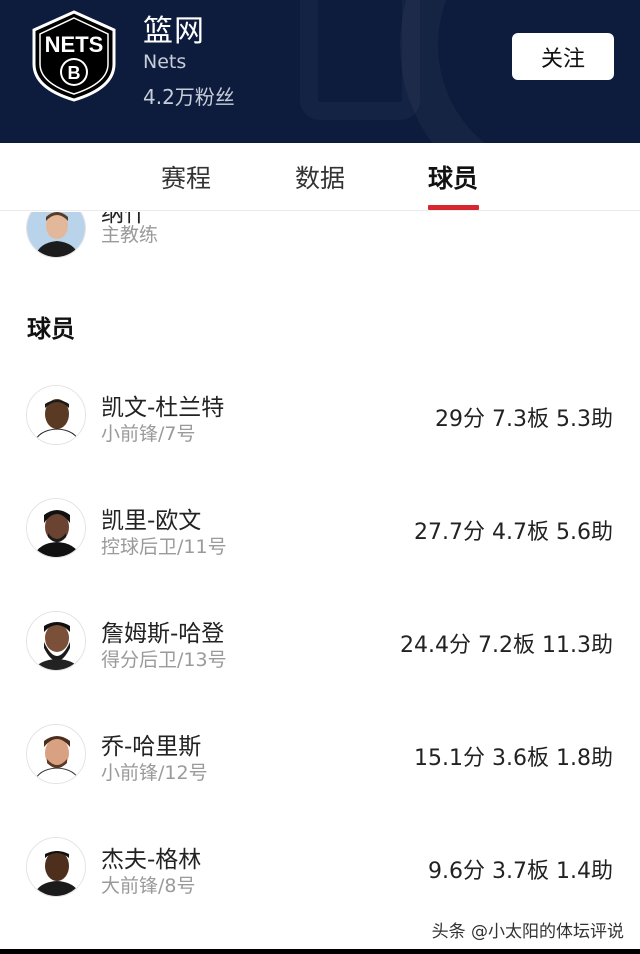  What do you see at coordinates (148, 434) in the screenshot?
I see `player-position: 小前锋/7号` at bounding box center [148, 434].